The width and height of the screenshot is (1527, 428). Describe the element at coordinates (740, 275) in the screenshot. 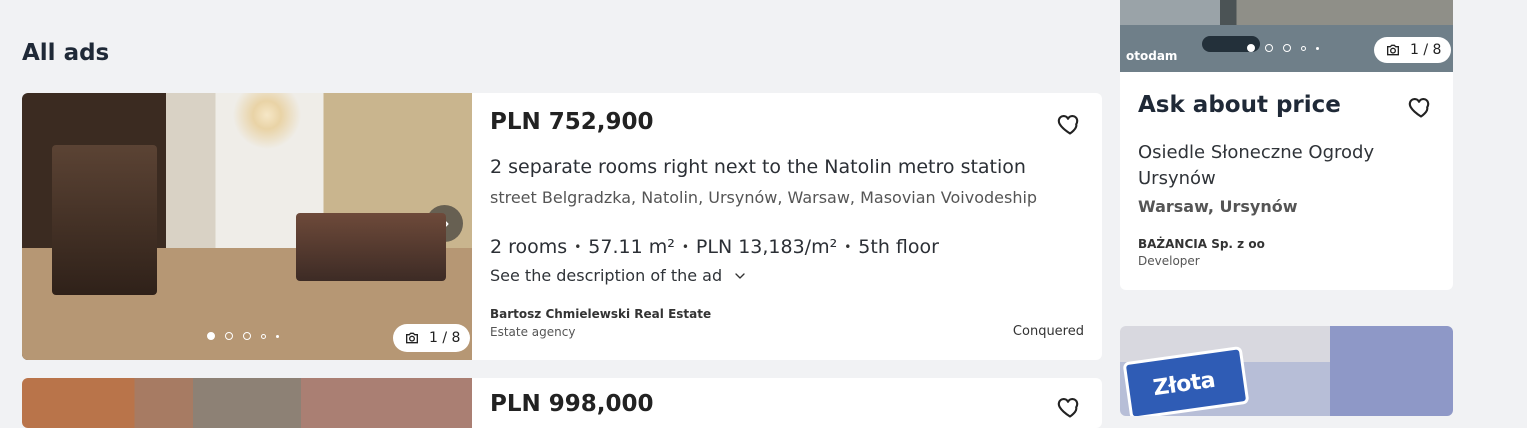

I see `chevron-down-icon` at that location.